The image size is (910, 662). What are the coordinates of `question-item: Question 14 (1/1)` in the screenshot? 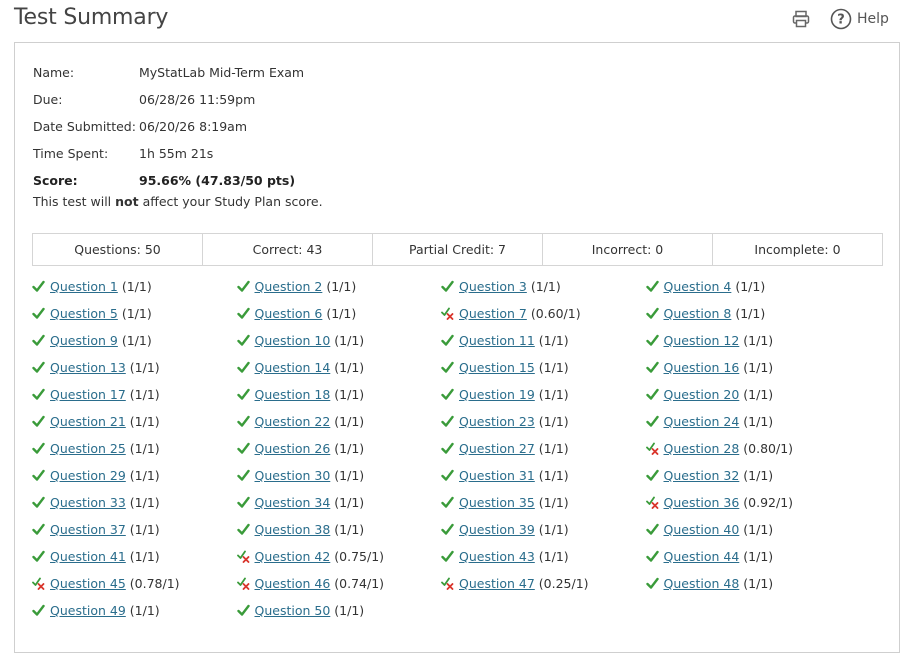 It's located at (339, 367).